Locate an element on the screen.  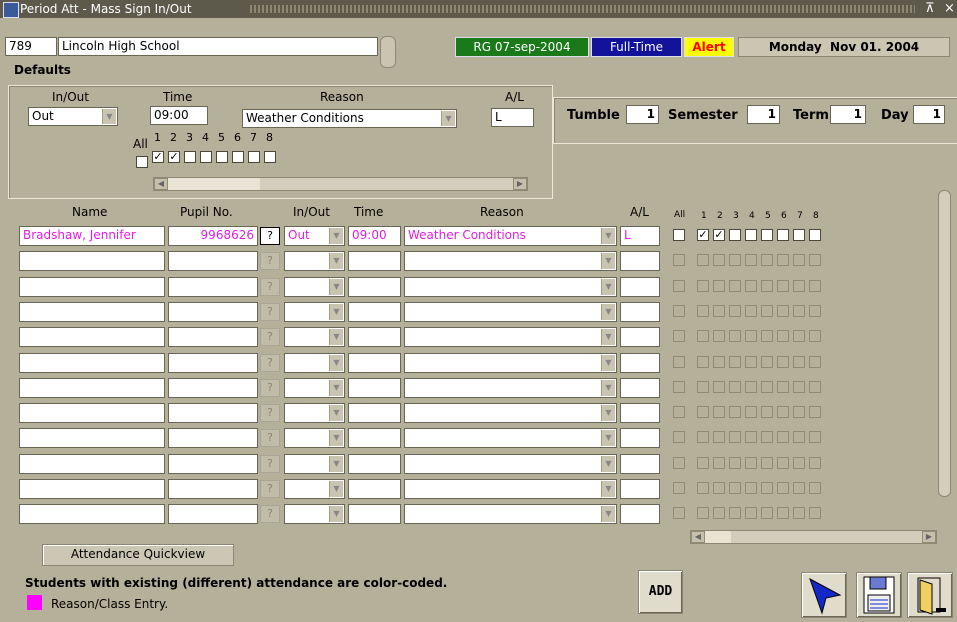
semester-field: 1 is located at coordinates (763, 114).